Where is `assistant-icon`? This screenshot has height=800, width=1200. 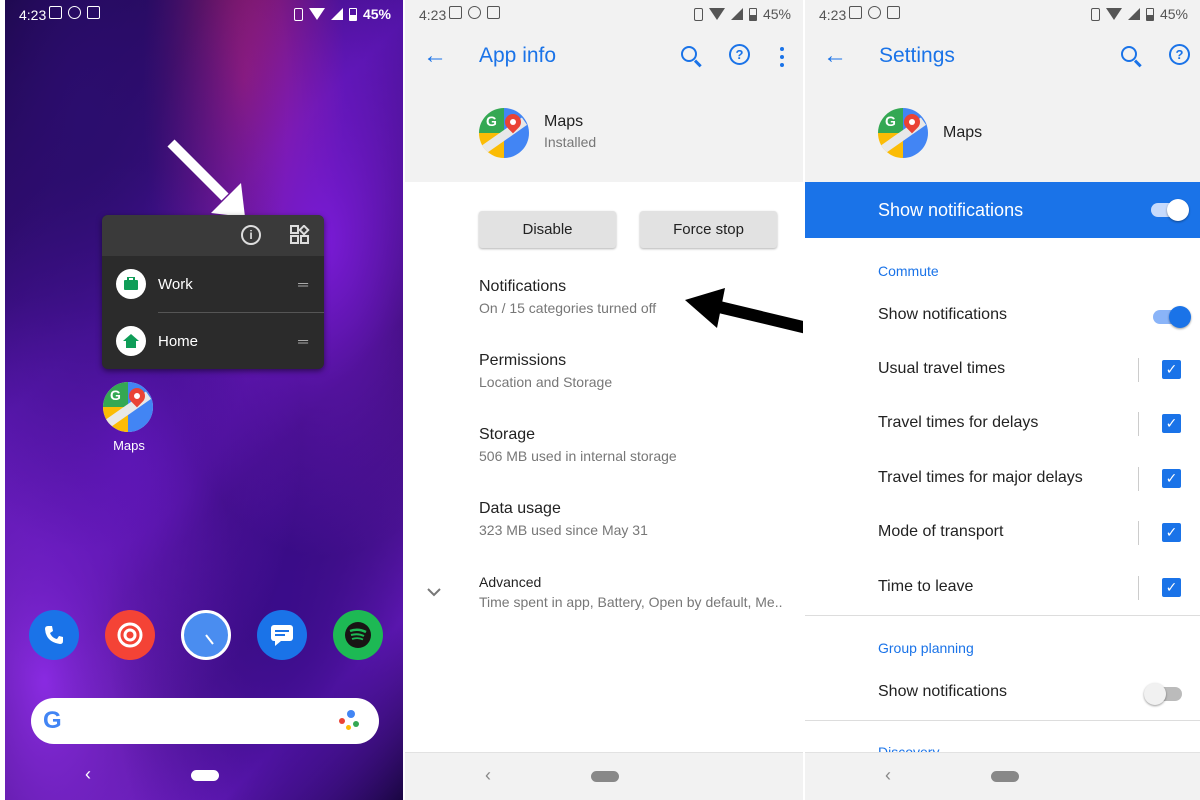
assistant-icon is located at coordinates (350, 721).